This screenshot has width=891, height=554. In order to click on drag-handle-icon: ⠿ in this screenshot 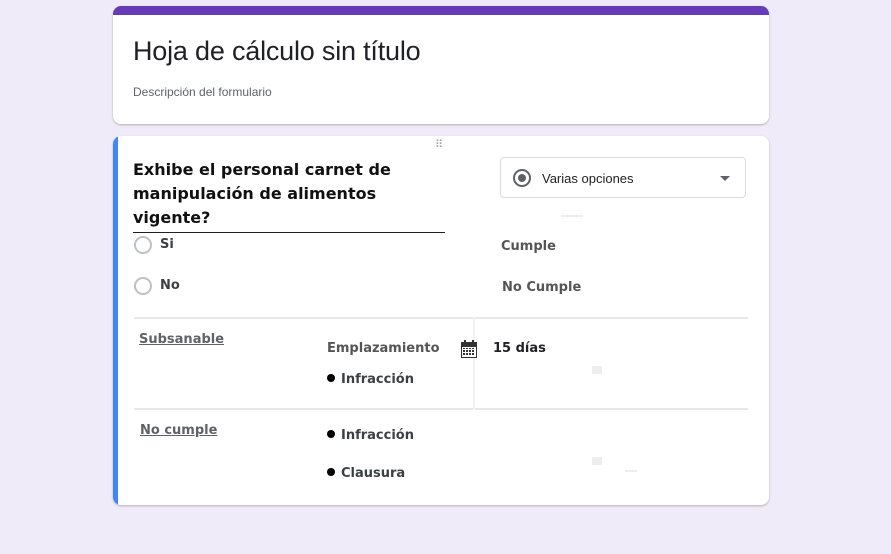, I will do `click(439, 145)`.